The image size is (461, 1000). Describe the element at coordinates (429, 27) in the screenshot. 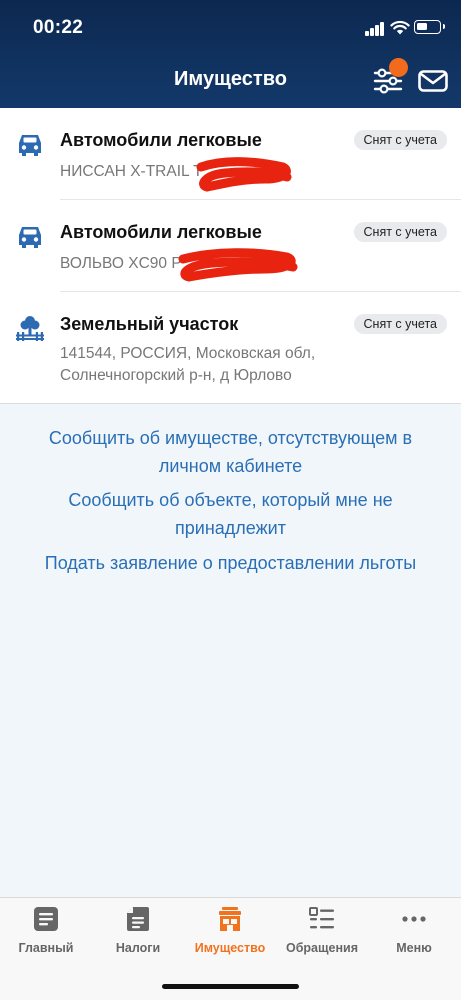

I see `battery-icon` at that location.